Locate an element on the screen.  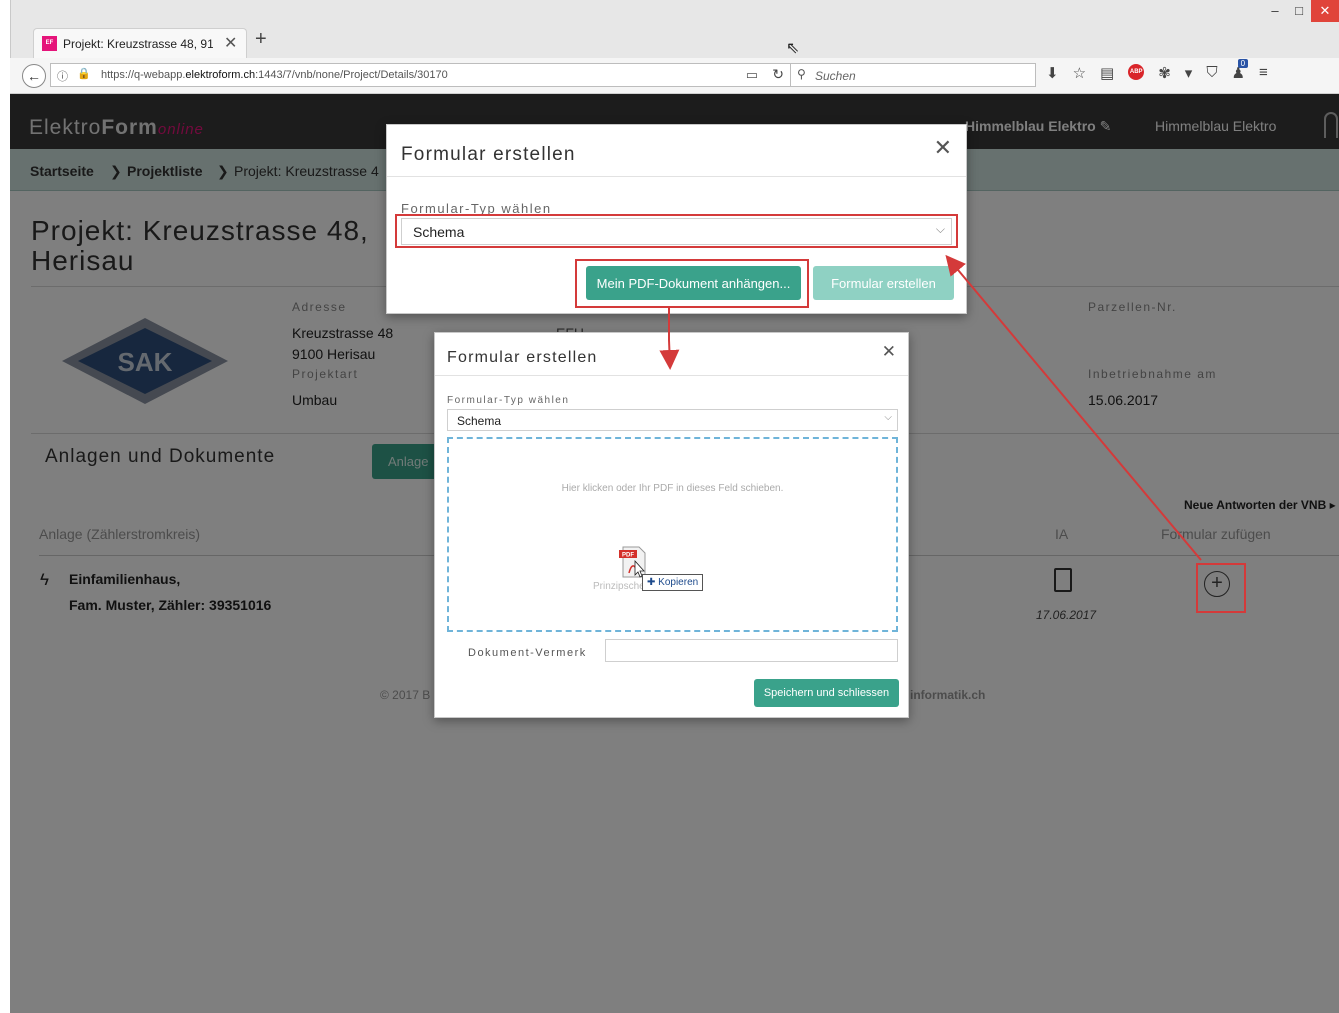
reader-view-icon: ▭ is located at coordinates (752, 75).